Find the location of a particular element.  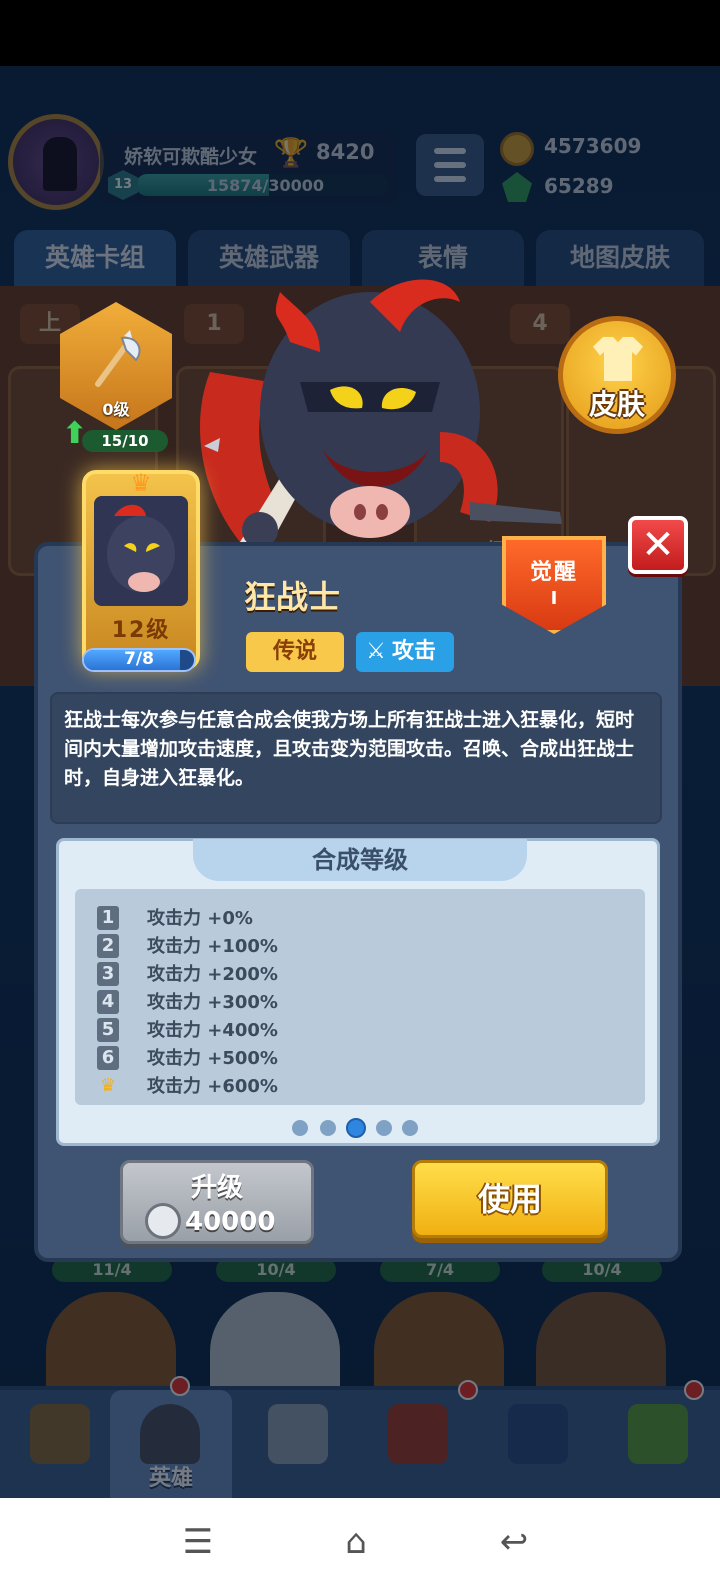

hero-name: 狂战士 is located at coordinates (292, 597).